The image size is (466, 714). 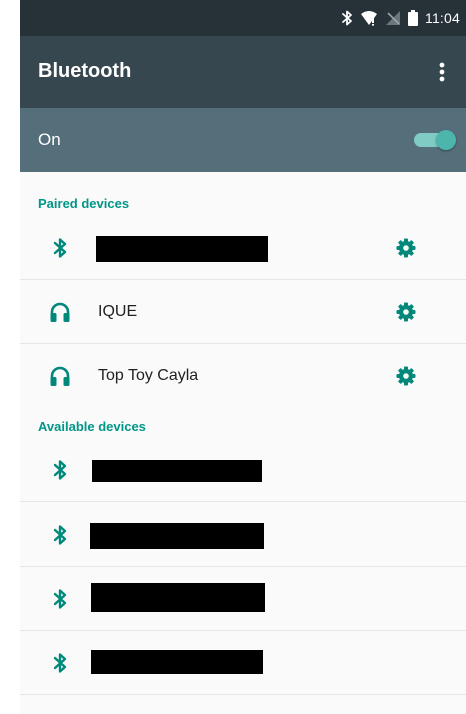 I want to click on paired-device-row, so click(x=243, y=248).